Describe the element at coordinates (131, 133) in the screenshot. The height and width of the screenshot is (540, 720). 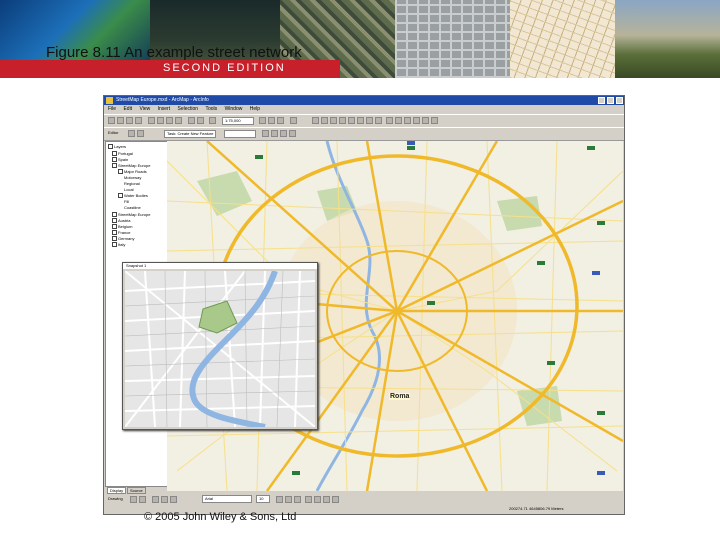
I see `sketch-tool-icon` at that location.